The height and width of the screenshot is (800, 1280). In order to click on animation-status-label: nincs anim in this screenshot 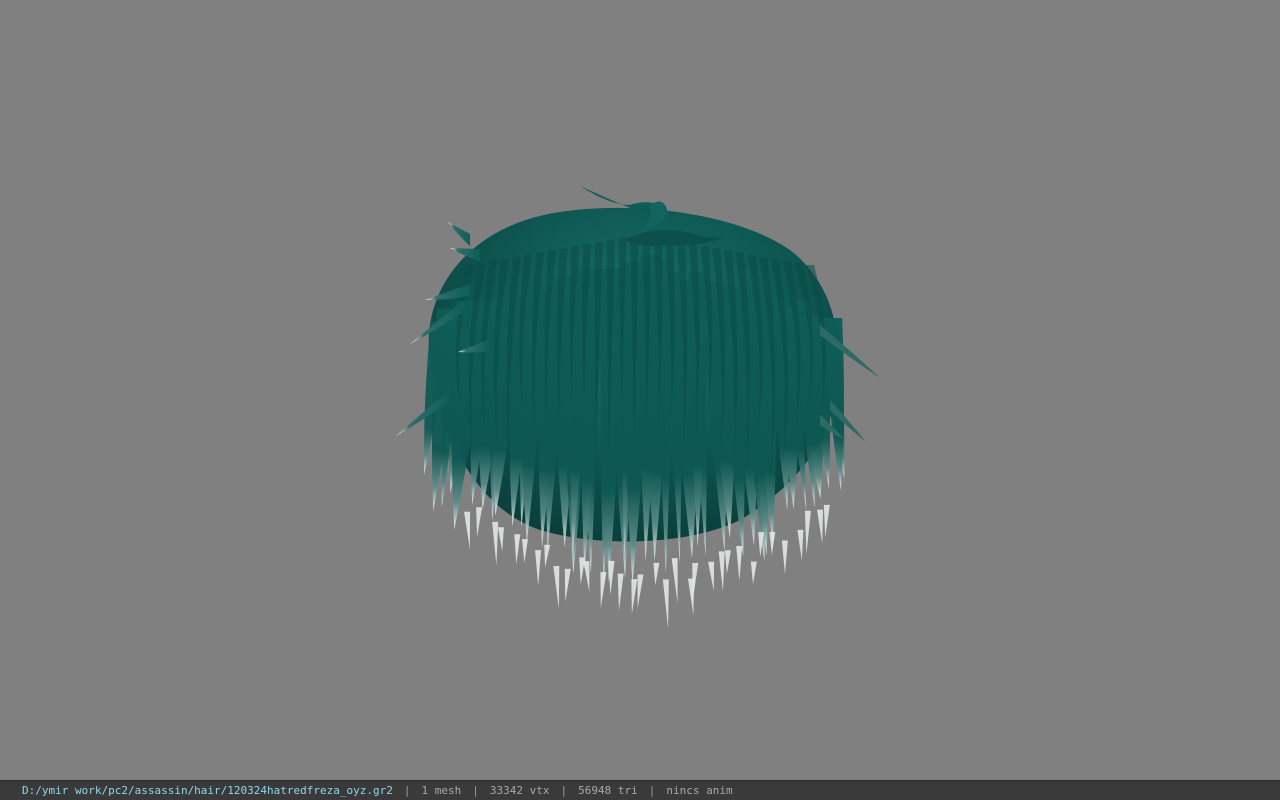, I will do `click(699, 790)`.